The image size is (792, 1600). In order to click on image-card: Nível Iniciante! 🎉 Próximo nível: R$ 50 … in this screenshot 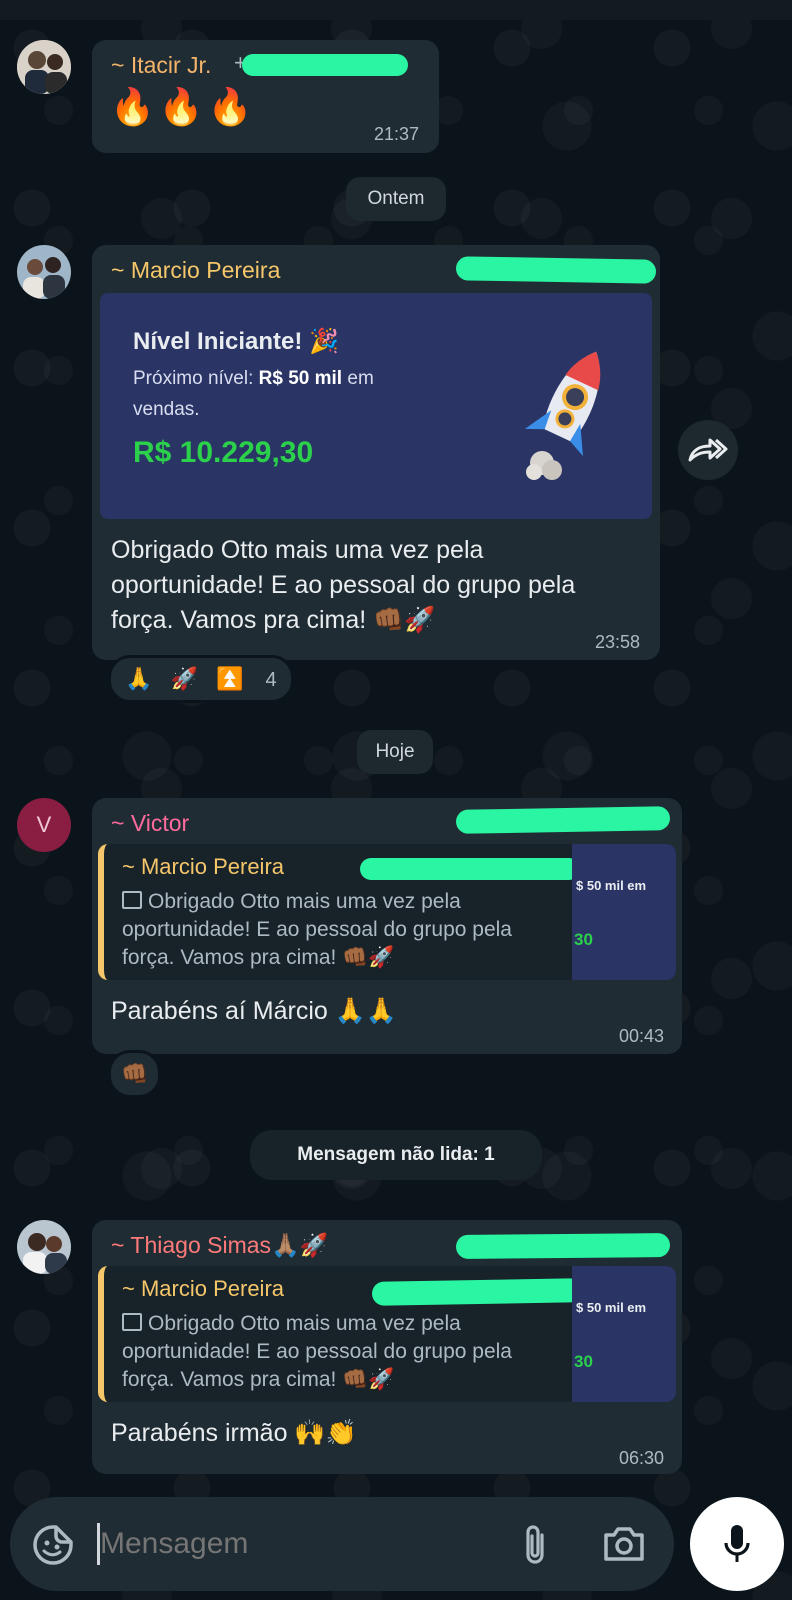, I will do `click(376, 406)`.